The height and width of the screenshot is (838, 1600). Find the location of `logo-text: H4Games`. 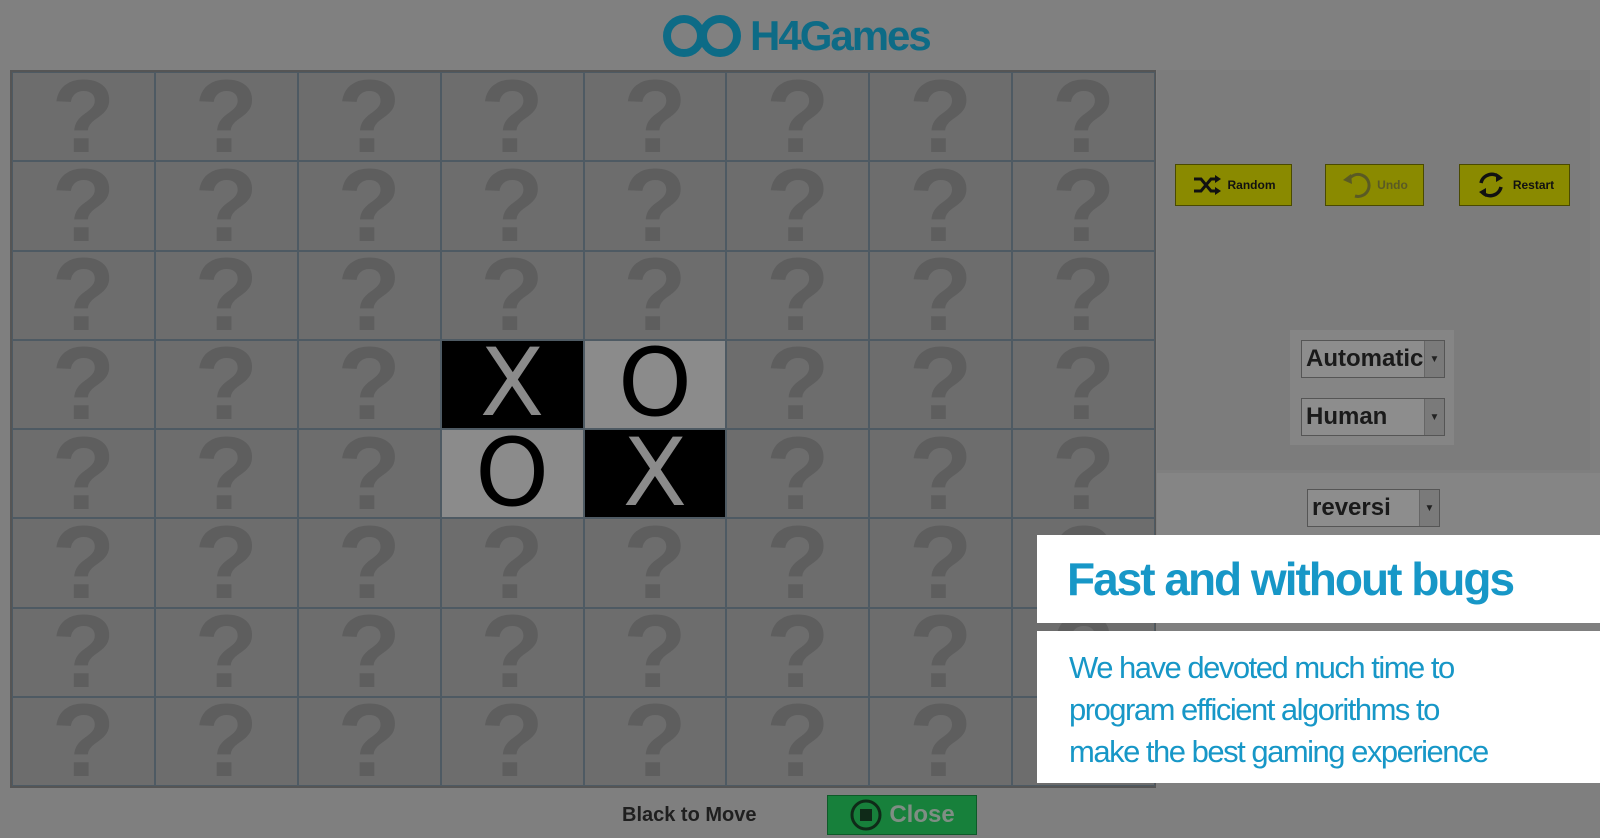

logo-text: H4Games is located at coordinates (841, 35).